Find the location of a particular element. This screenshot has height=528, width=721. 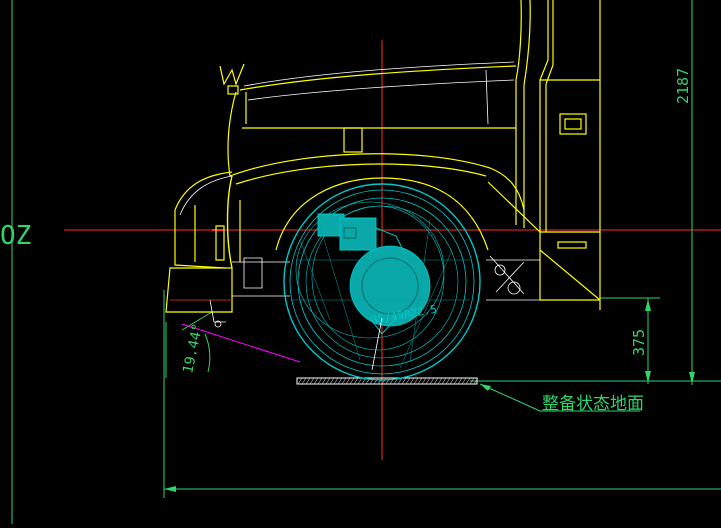

height-dimension-label: 2187 is located at coordinates (683, 86).